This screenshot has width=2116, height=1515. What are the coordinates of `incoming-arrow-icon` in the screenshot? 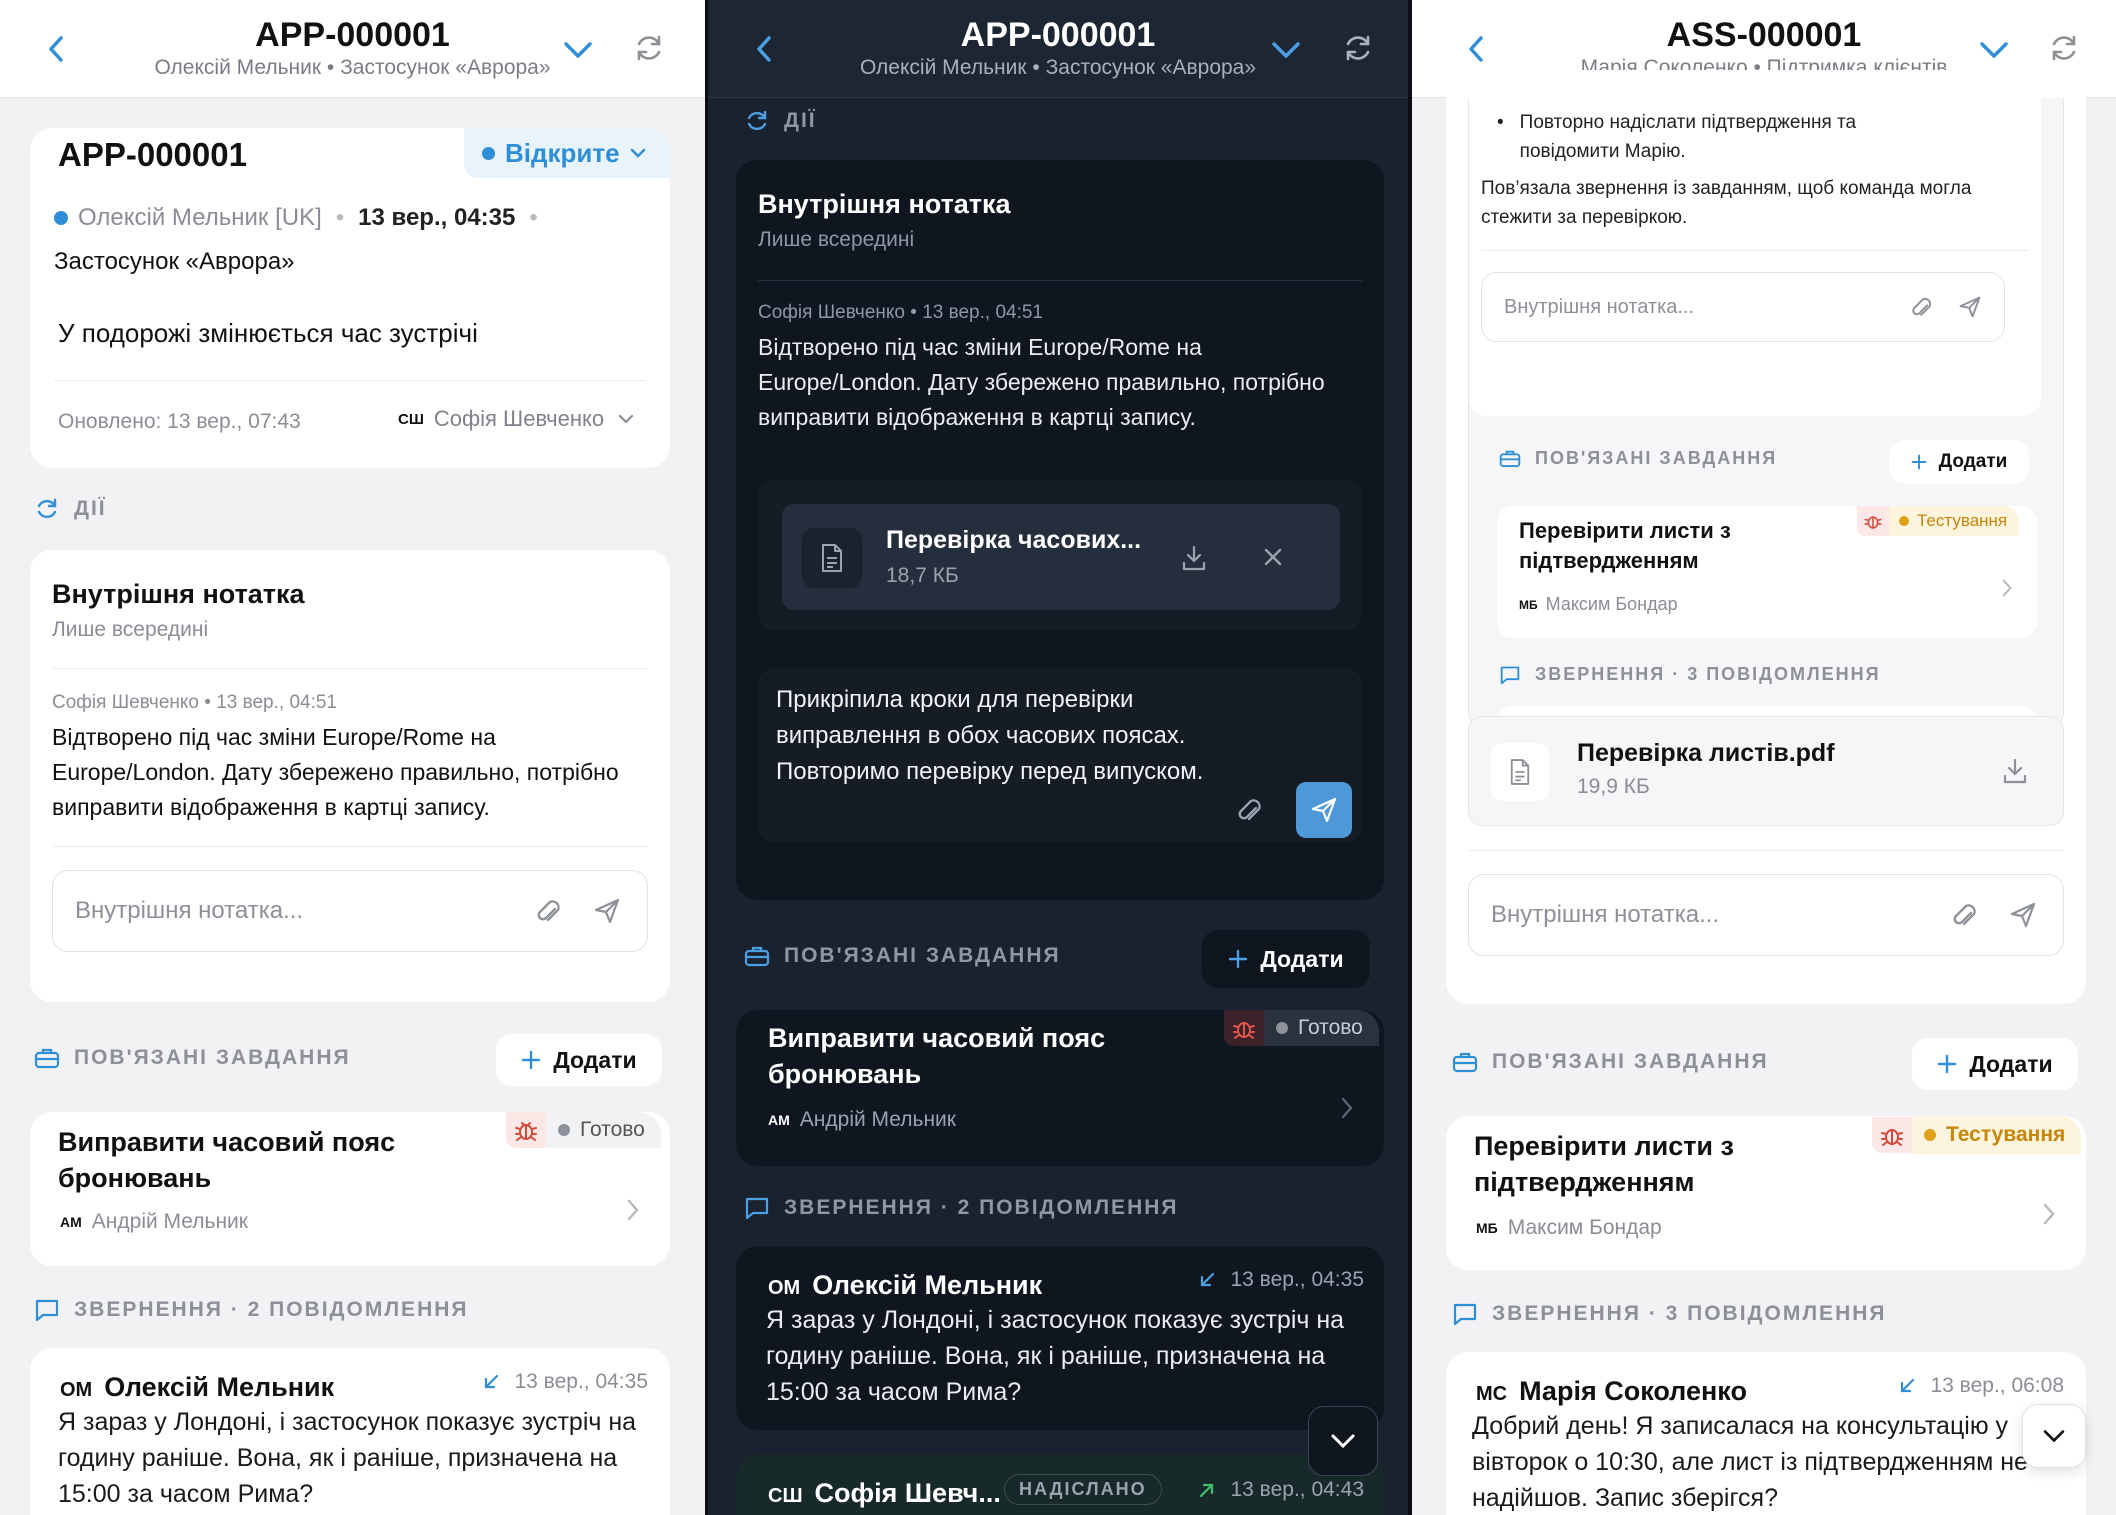 It's located at (492, 1381).